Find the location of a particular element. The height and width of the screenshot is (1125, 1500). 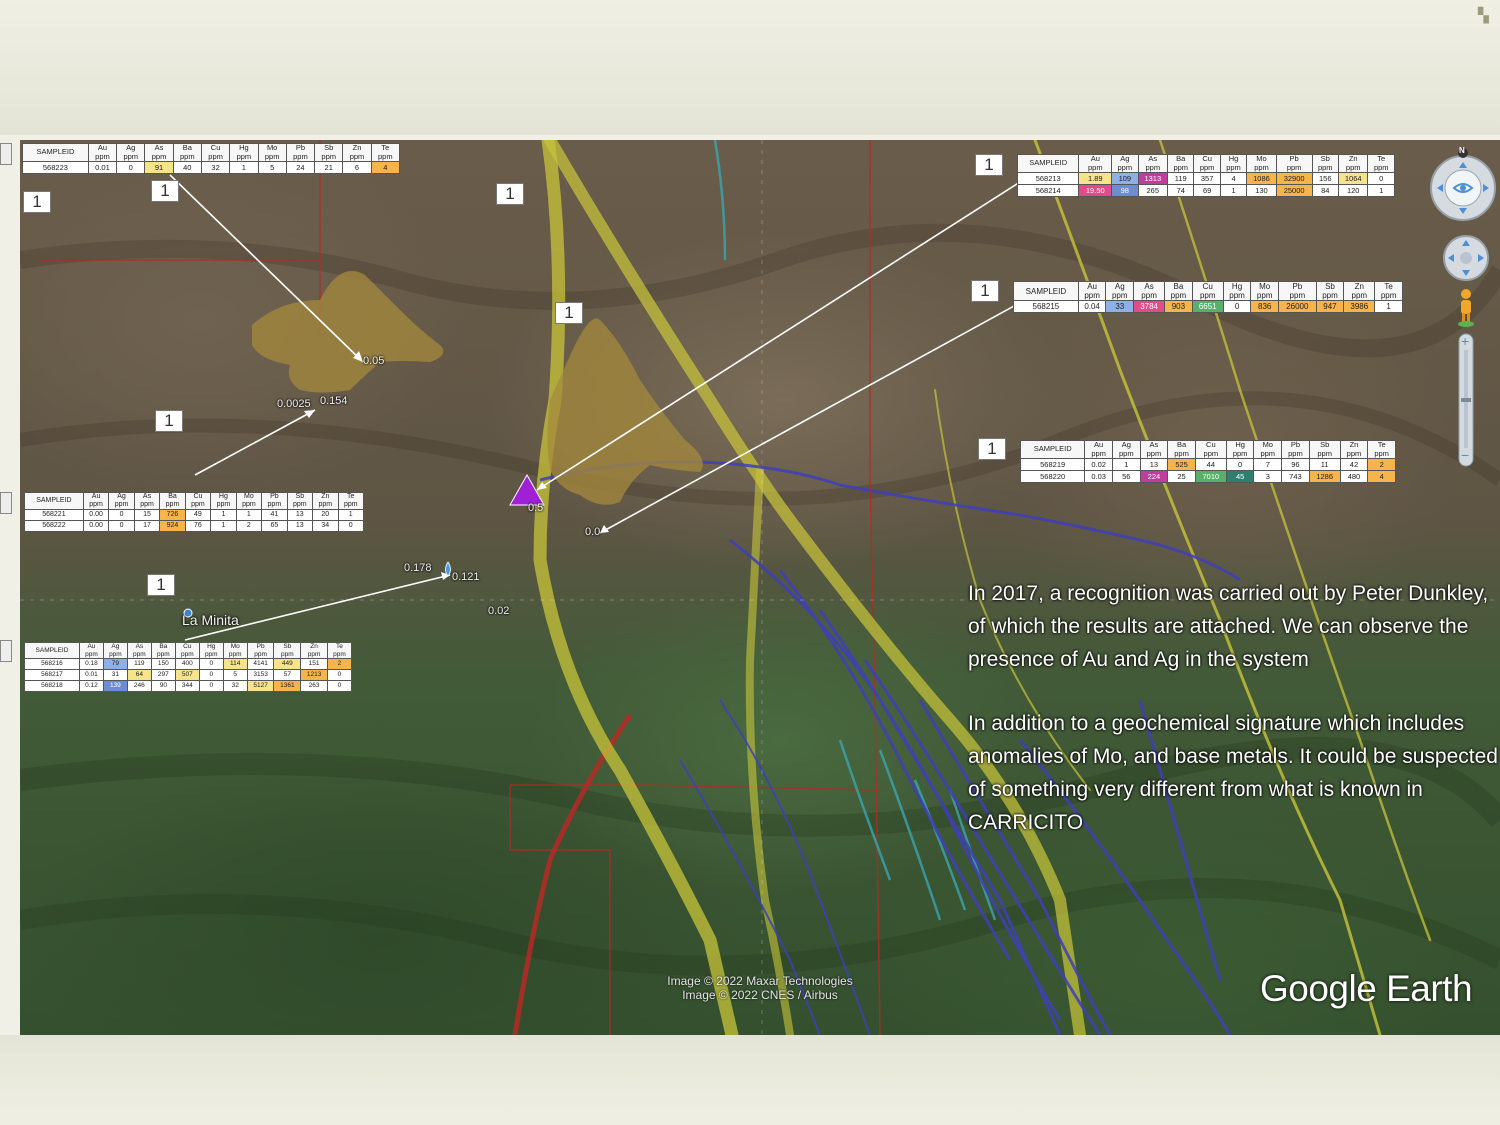

column-header-element: SAMPLEID is located at coordinates (1048, 163).